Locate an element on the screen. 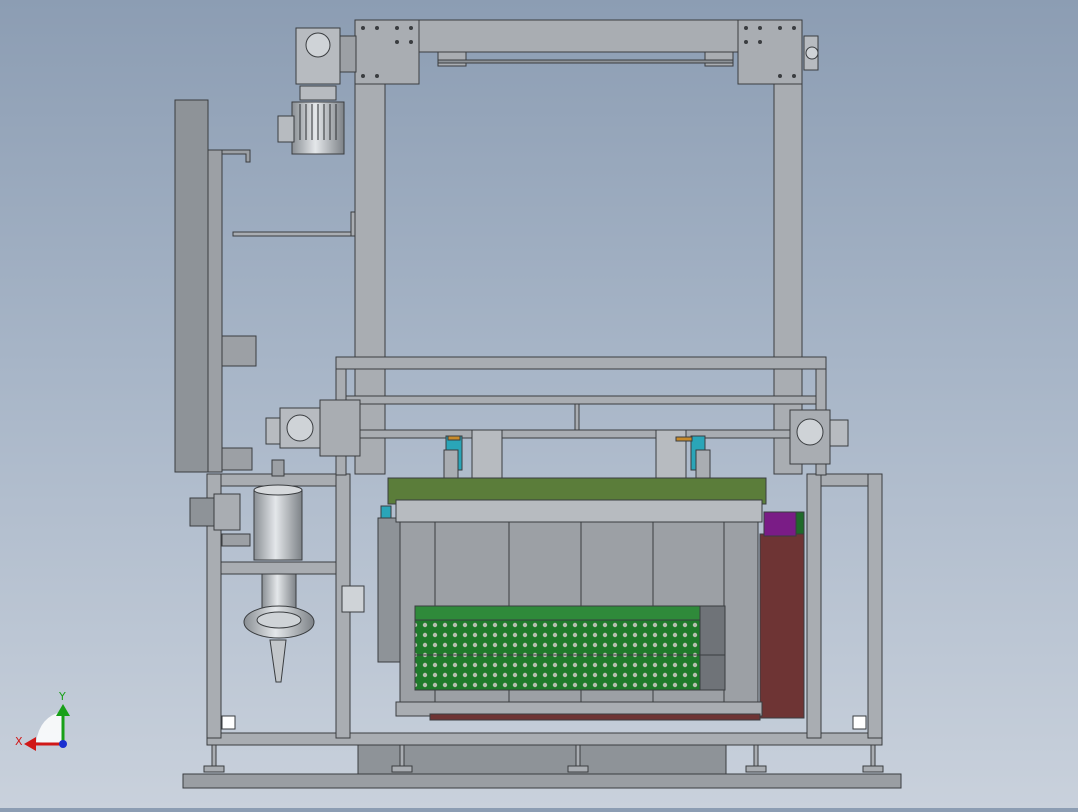 This screenshot has width=1078, height=812. coordinate-triad: Y X is located at coordinates (42, 720).